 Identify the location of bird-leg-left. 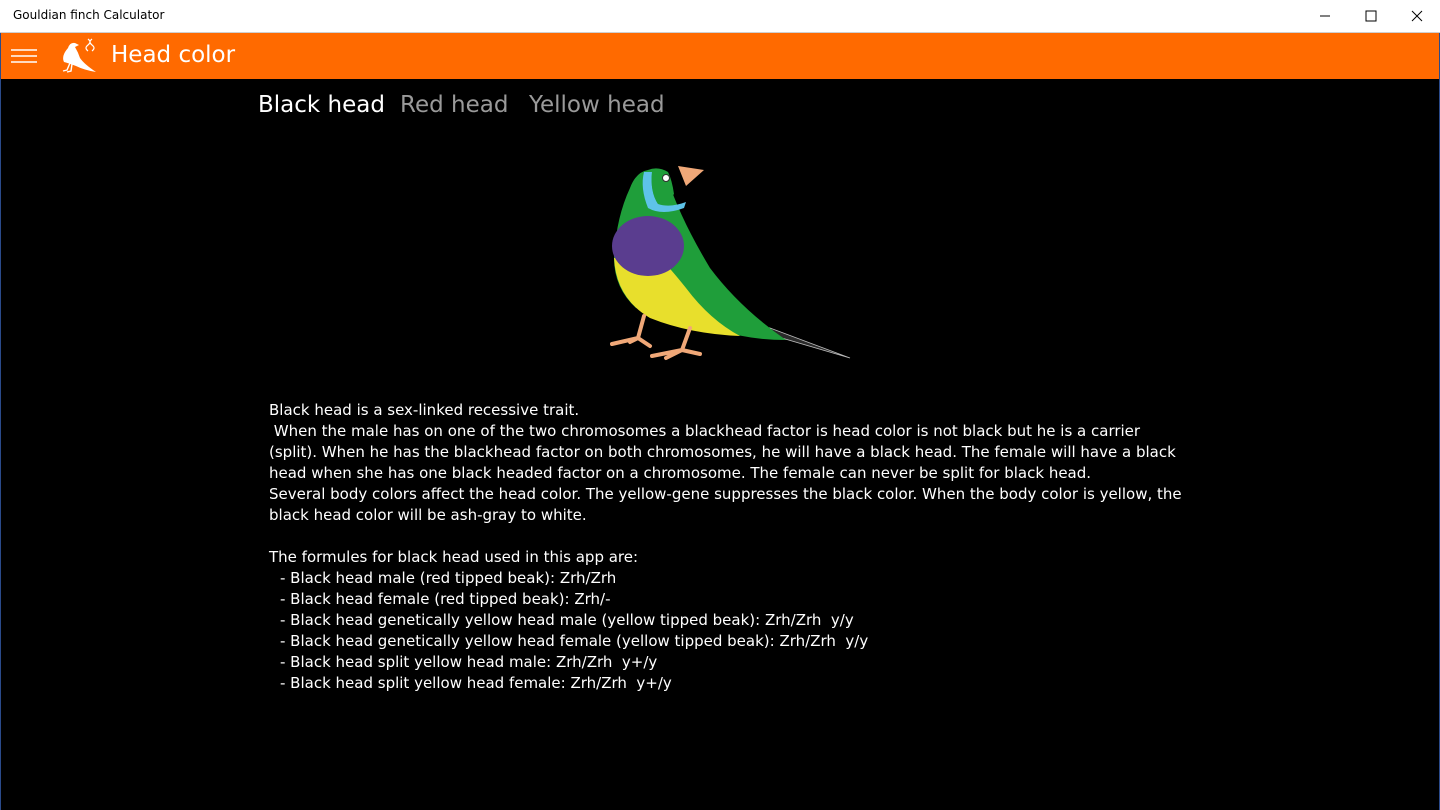
(631, 331).